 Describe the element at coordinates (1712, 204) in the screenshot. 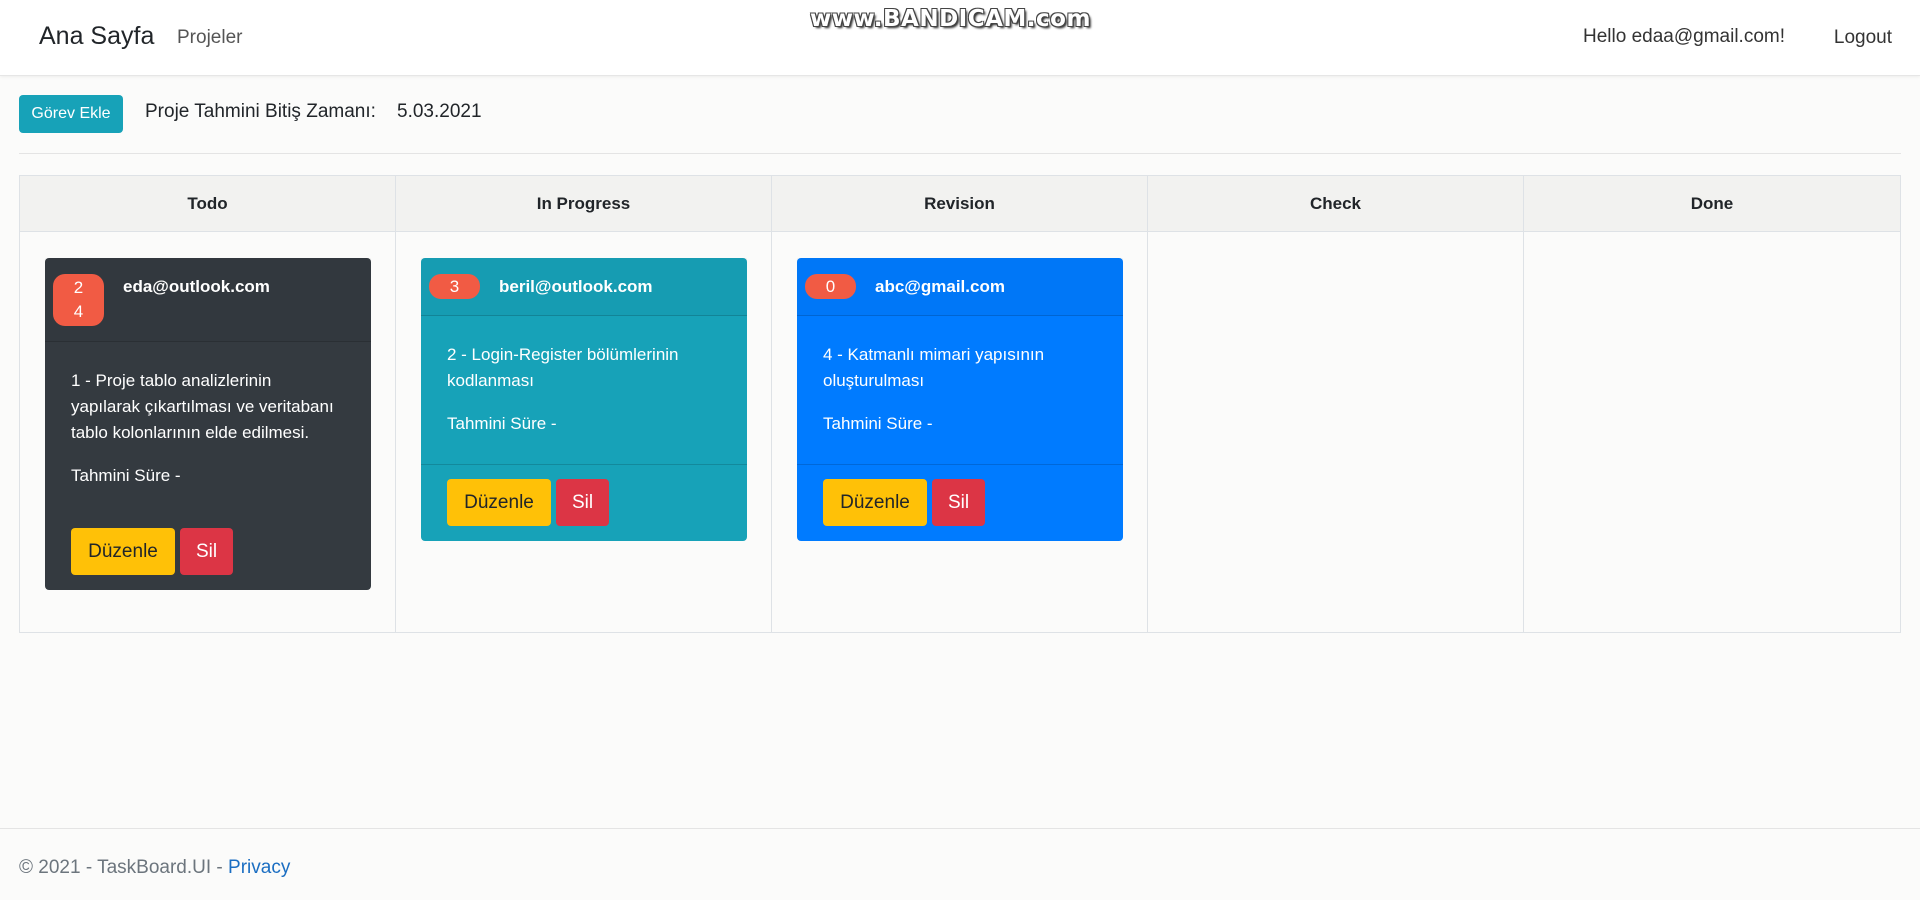

I see `column-header-done: Done` at that location.